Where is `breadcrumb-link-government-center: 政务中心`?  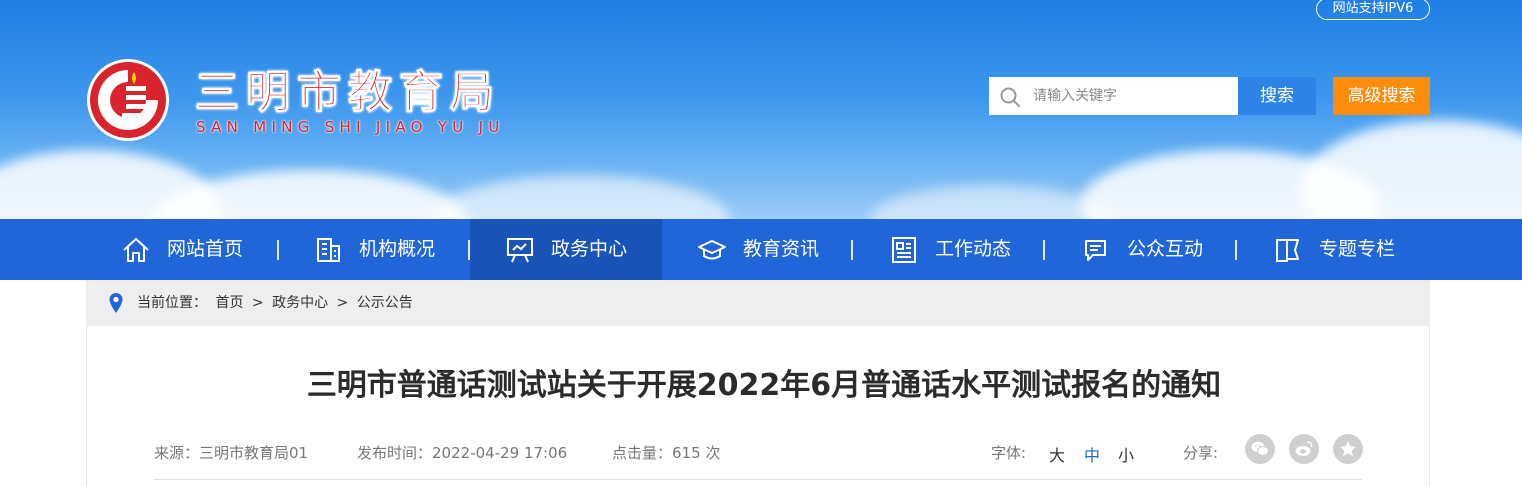 breadcrumb-link-government-center: 政务中心 is located at coordinates (300, 303).